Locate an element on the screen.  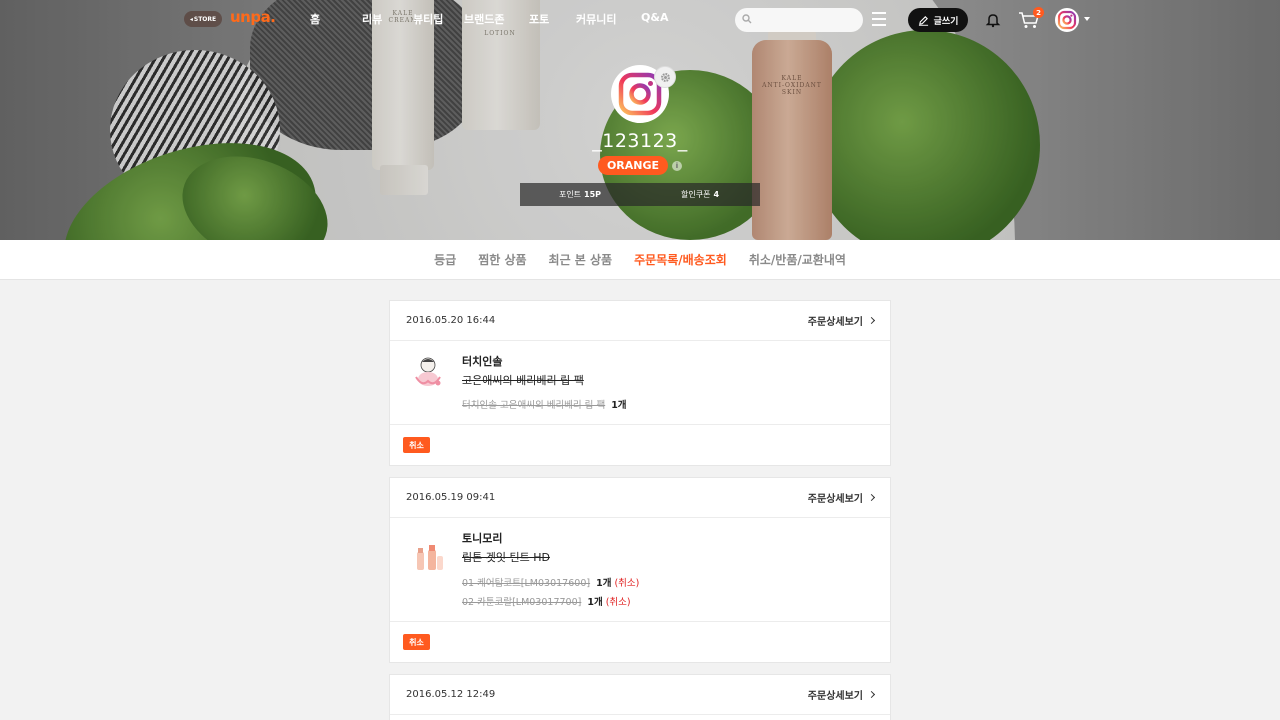
product-option: 터치인솔 고은애씨의 베리베리 립 팩 1개 is located at coordinates (544, 404).